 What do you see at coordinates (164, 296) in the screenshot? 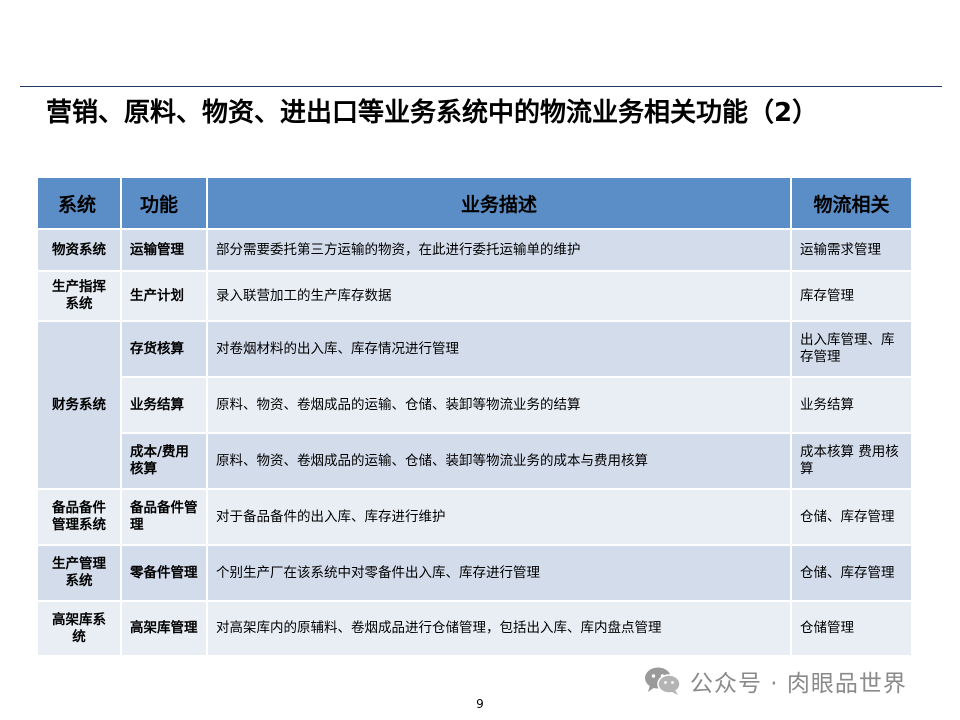
I see `function-cell: 生产计划` at bounding box center [164, 296].